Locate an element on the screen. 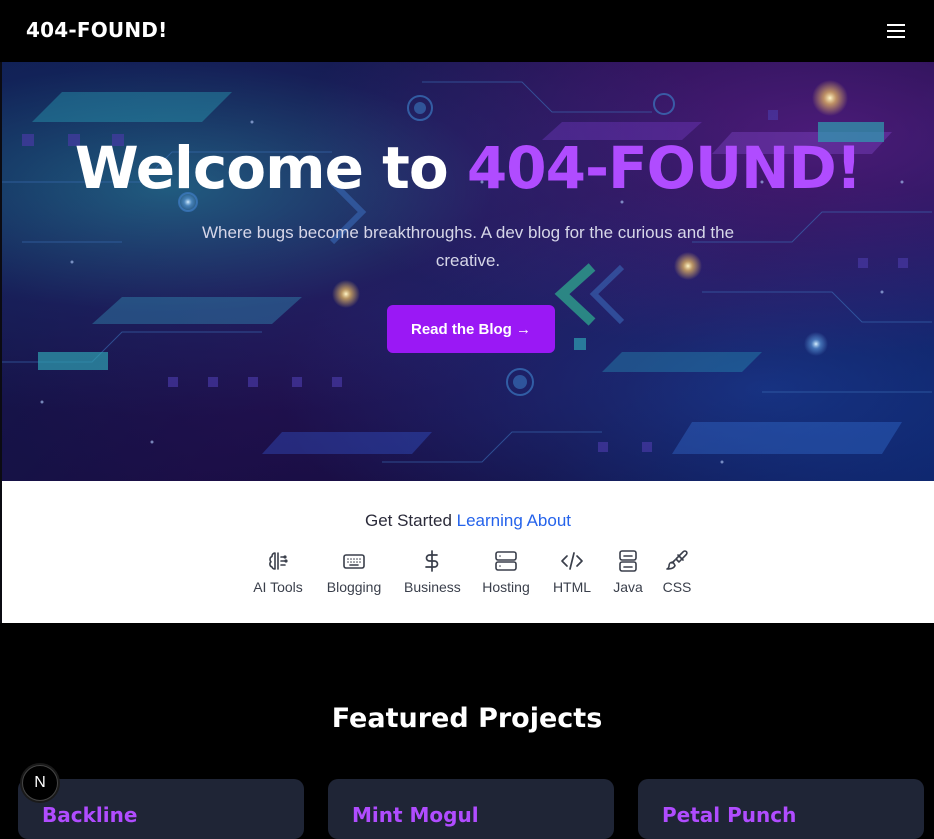 Image resolution: width=934 pixels, height=839 pixels. topic-label: AI Tools is located at coordinates (278, 587).